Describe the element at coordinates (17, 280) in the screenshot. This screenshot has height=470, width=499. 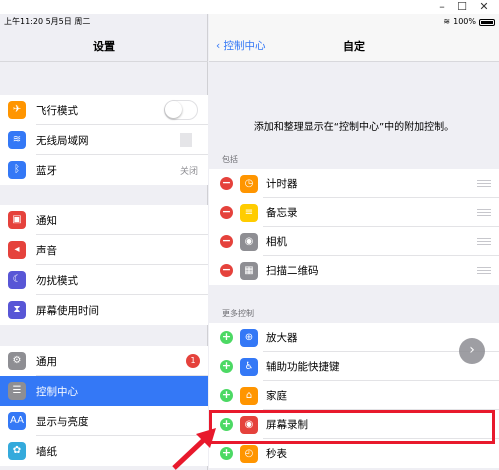
I see `moon-icon: ☾` at that location.